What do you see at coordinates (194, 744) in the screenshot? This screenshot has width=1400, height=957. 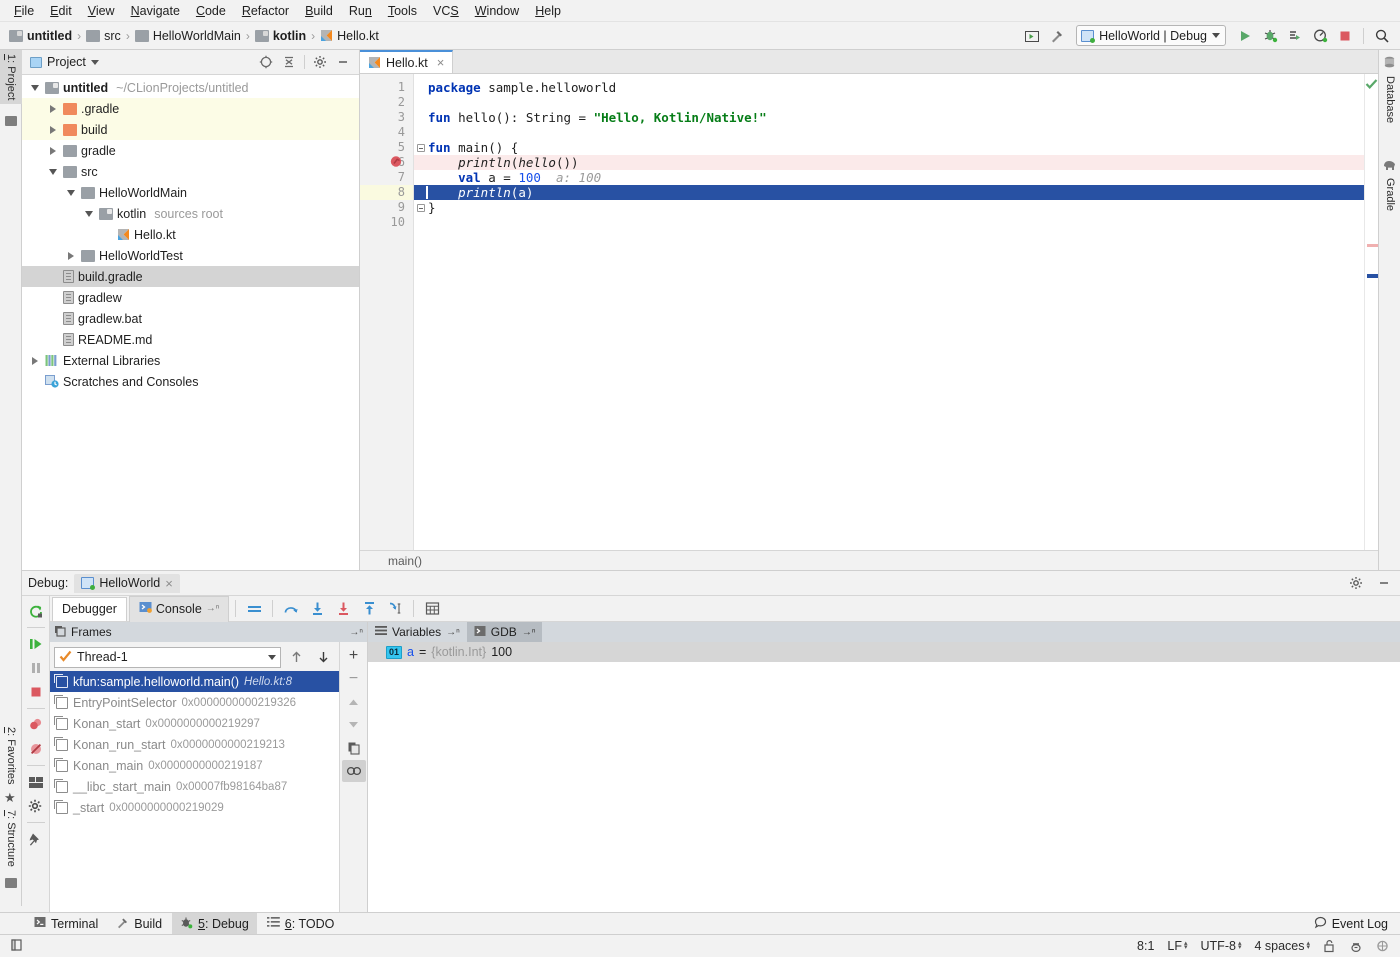 I see `frame-row: Konan_run_start 0x0000000000219213` at bounding box center [194, 744].